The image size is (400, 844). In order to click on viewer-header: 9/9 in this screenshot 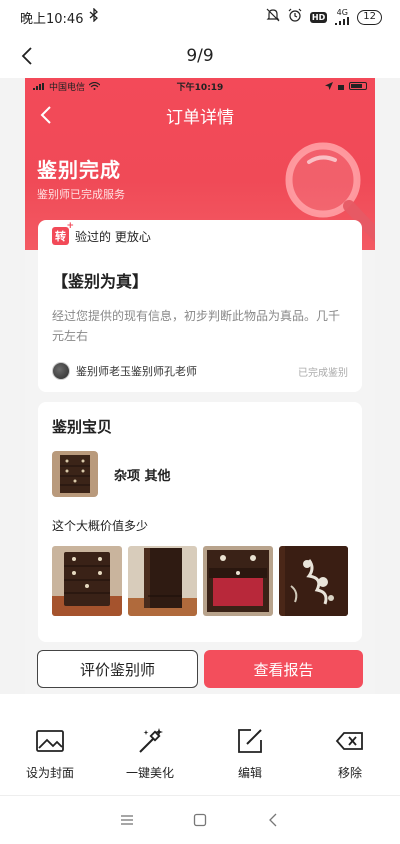, I will do `click(200, 56)`.